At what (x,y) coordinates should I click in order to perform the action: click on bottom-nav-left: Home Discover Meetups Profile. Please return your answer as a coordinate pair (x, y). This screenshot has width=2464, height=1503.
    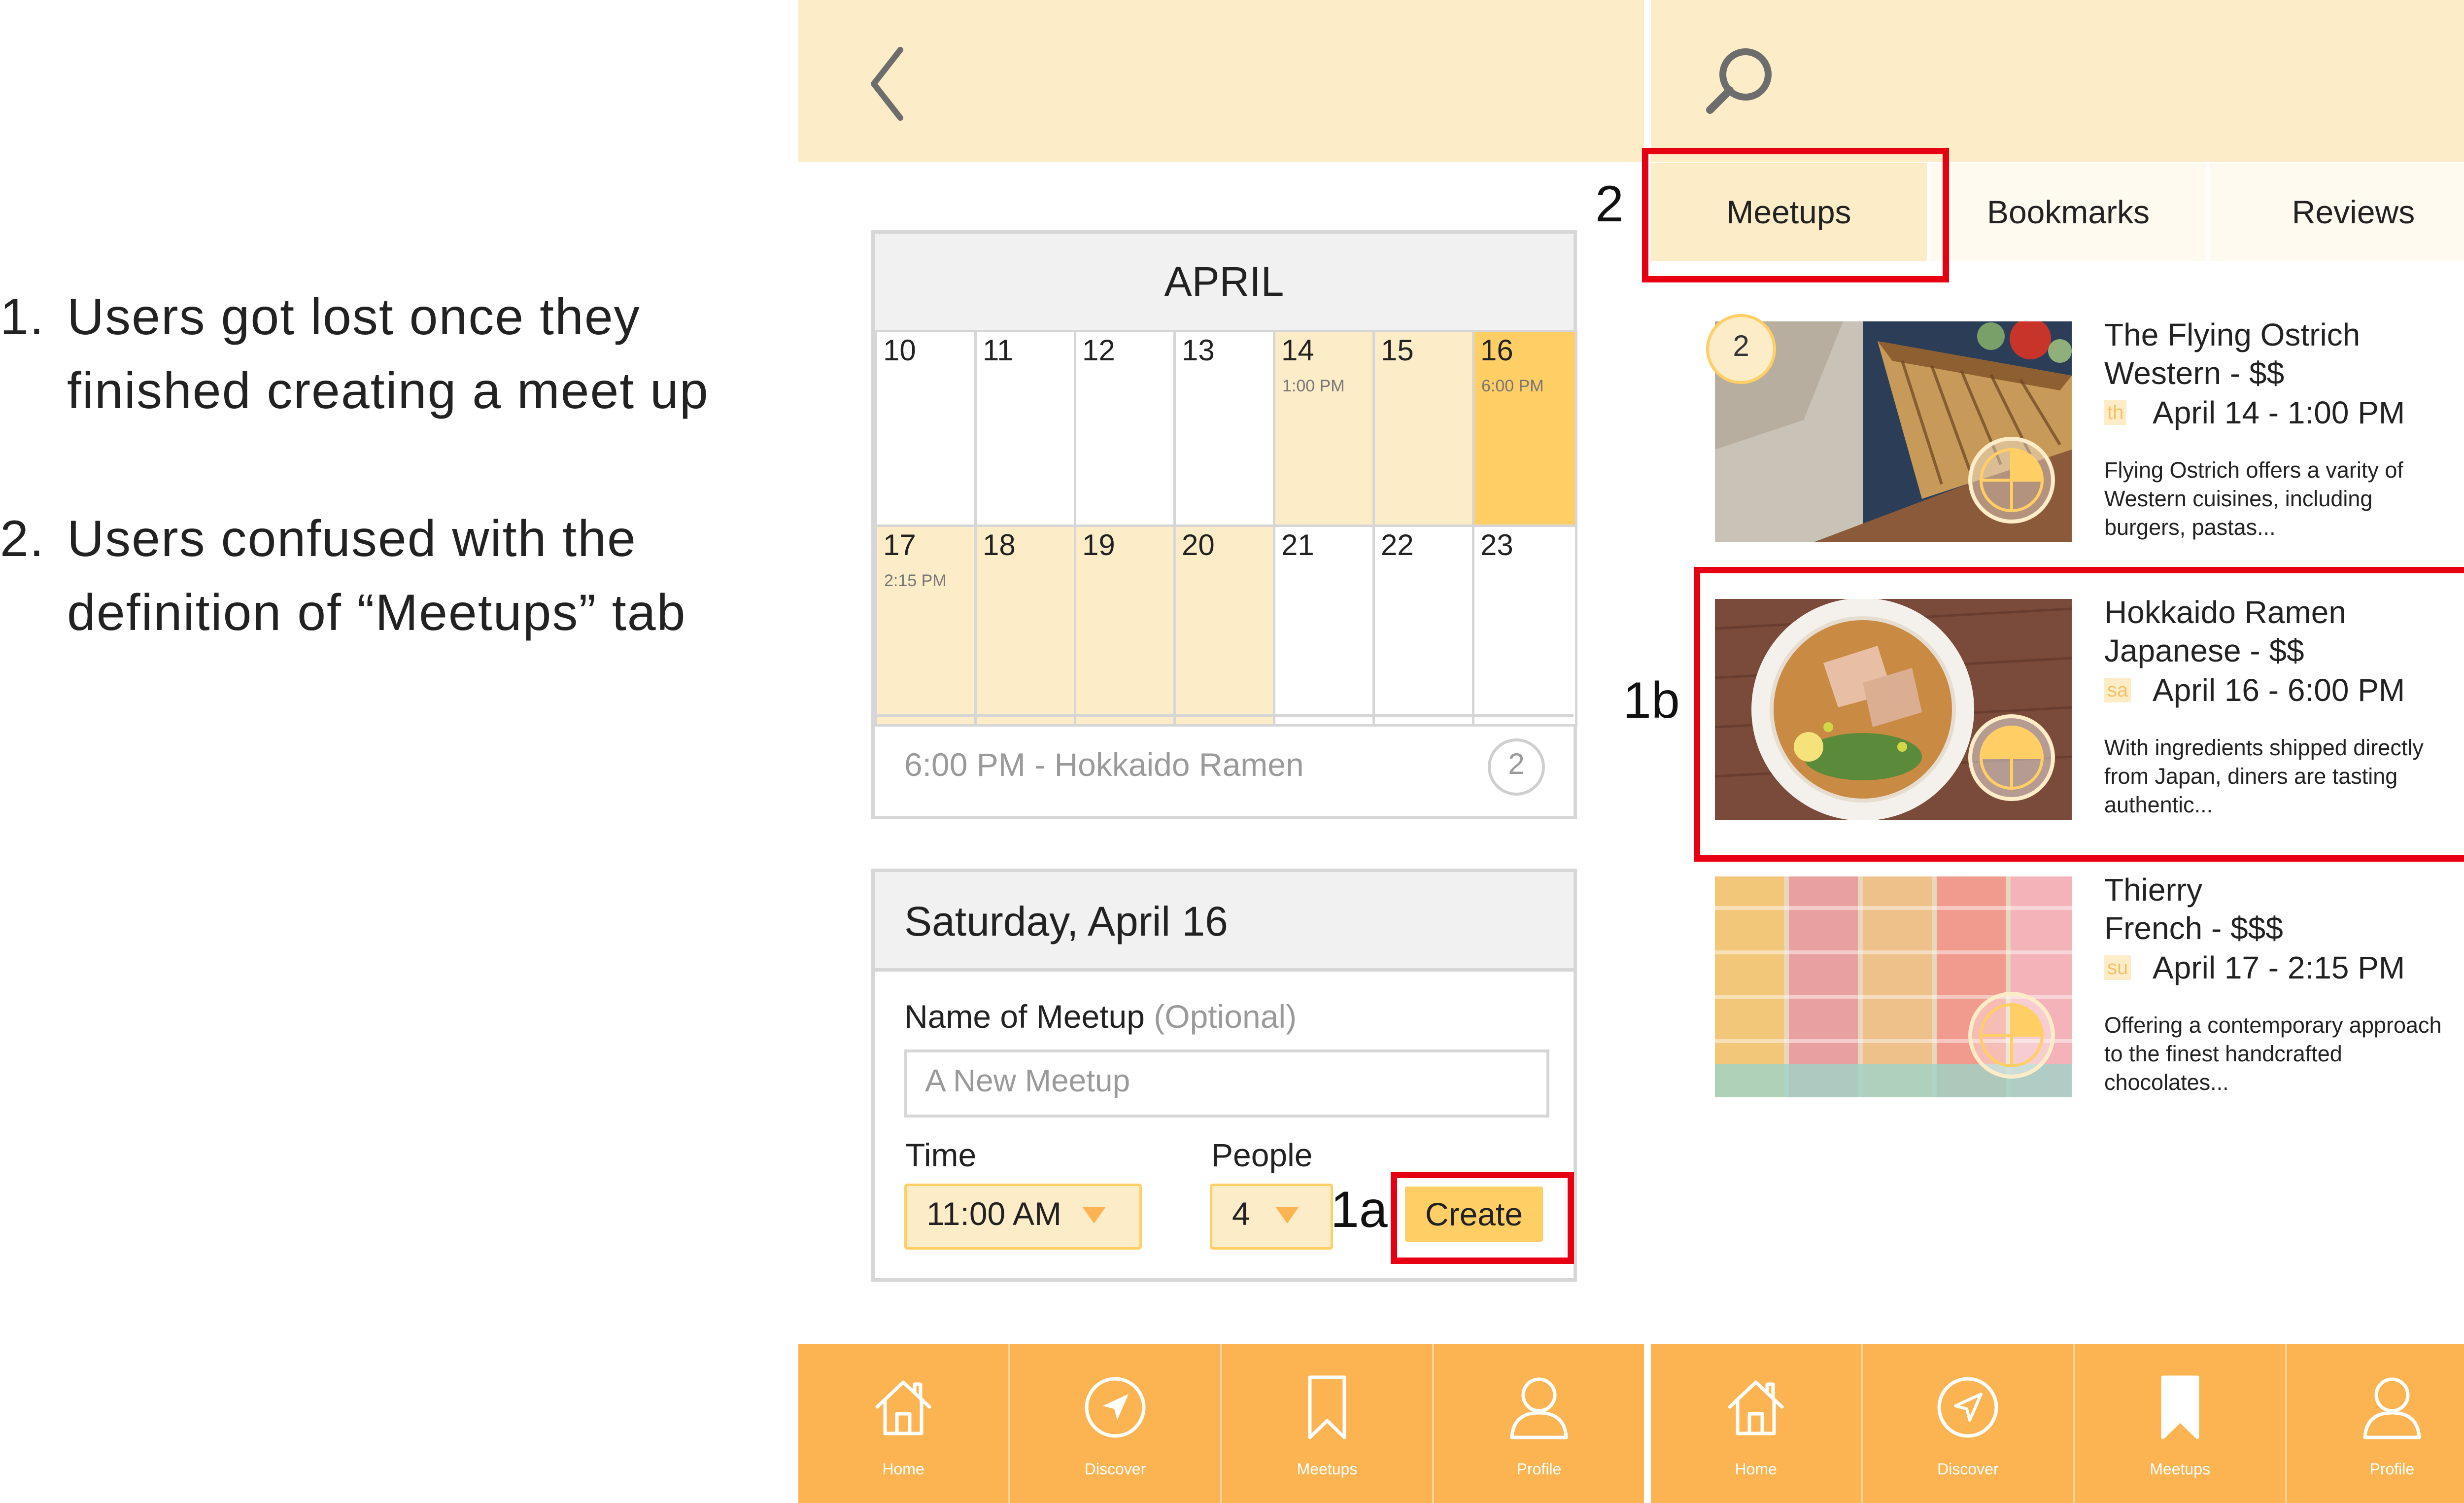
    Looking at the image, I should click on (1221, 1424).